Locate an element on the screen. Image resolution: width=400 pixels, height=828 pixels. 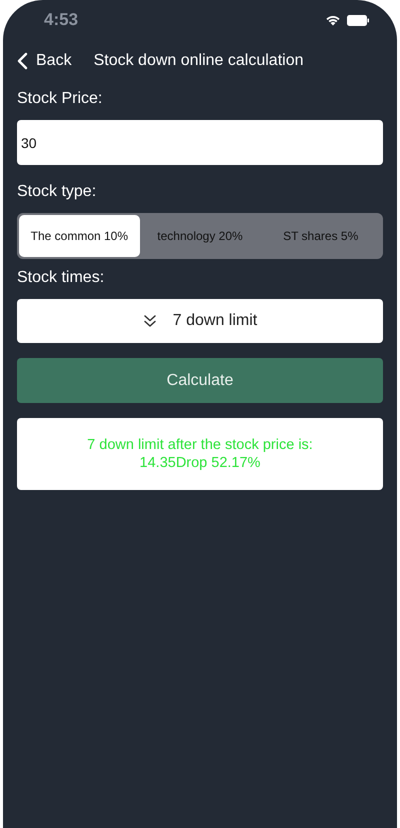
wifi-icon is located at coordinates (333, 20).